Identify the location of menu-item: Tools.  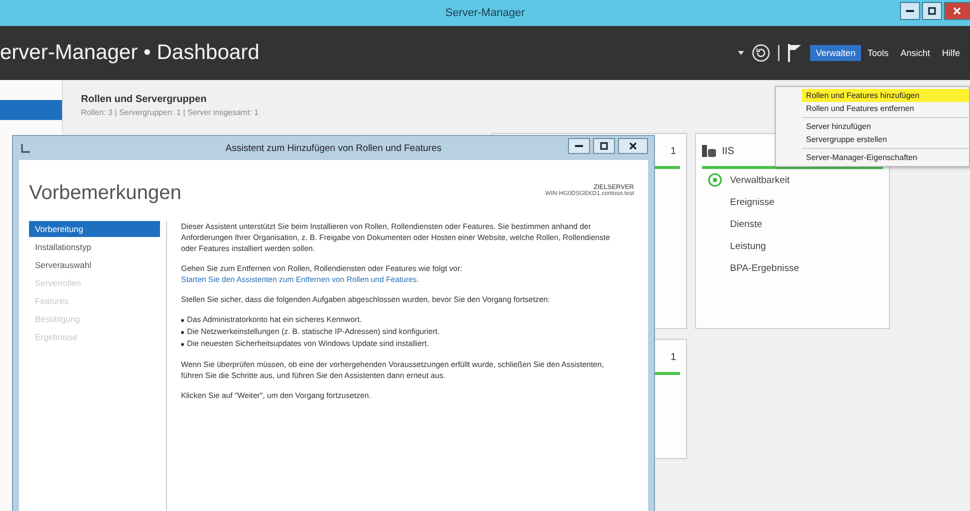
(877, 53).